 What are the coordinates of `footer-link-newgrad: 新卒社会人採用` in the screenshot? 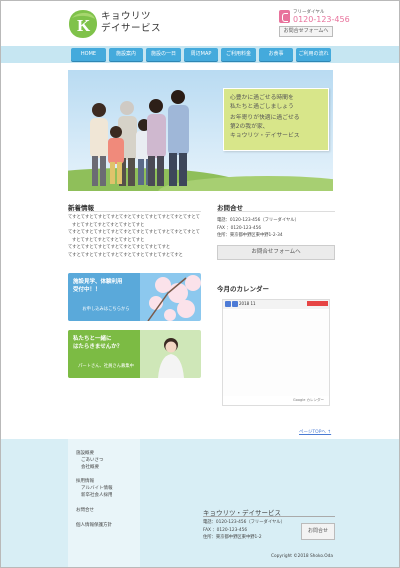 It's located at (97, 495).